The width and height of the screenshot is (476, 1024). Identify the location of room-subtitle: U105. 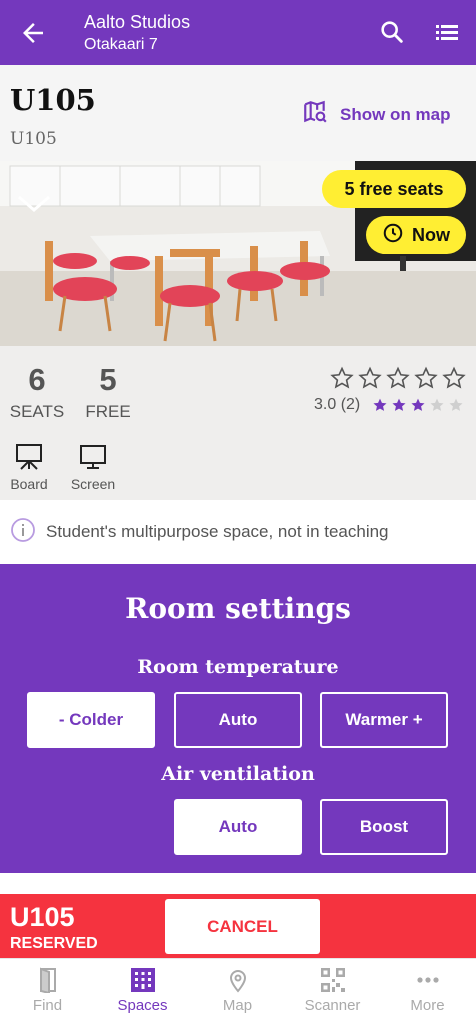
(33, 139).